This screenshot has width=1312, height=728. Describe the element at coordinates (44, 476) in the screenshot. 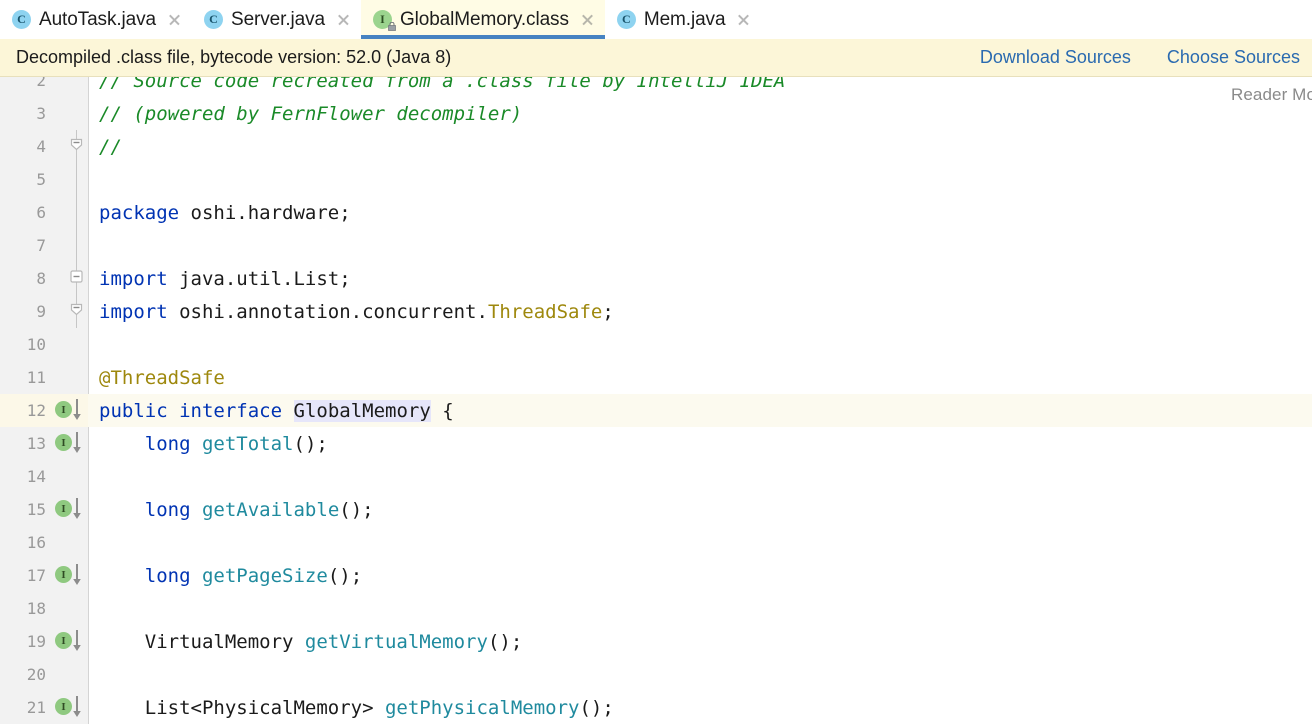

I see `editor-gutter: 14` at that location.